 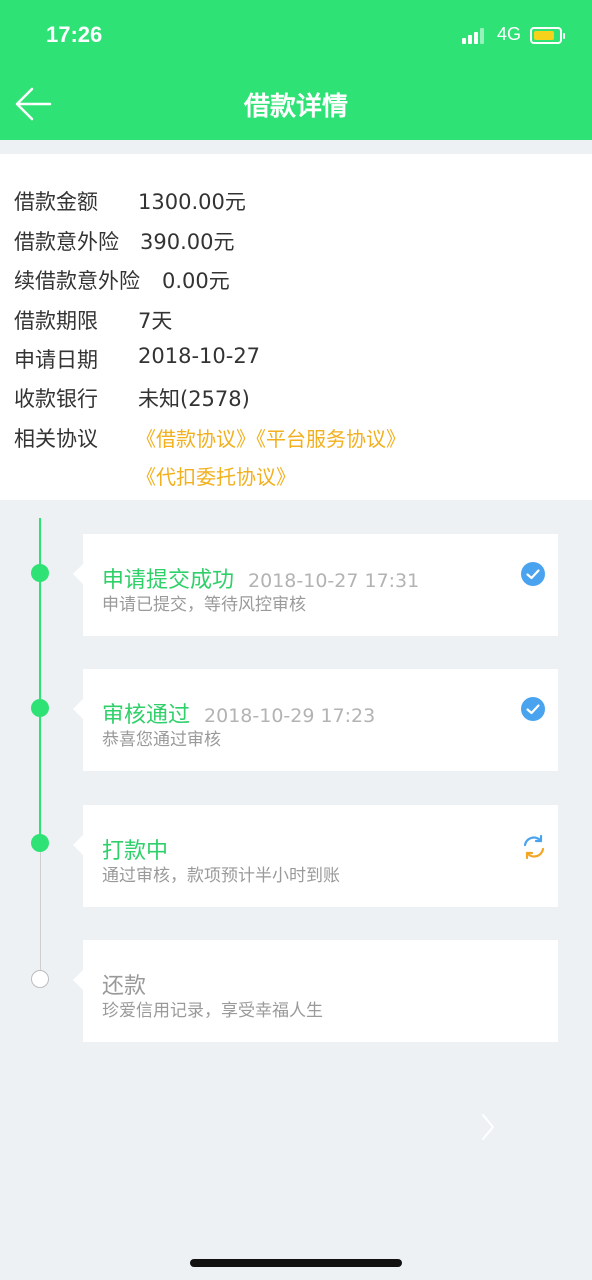 I want to click on timeline-item-desc: 恭喜您通过审核, so click(x=161, y=740).